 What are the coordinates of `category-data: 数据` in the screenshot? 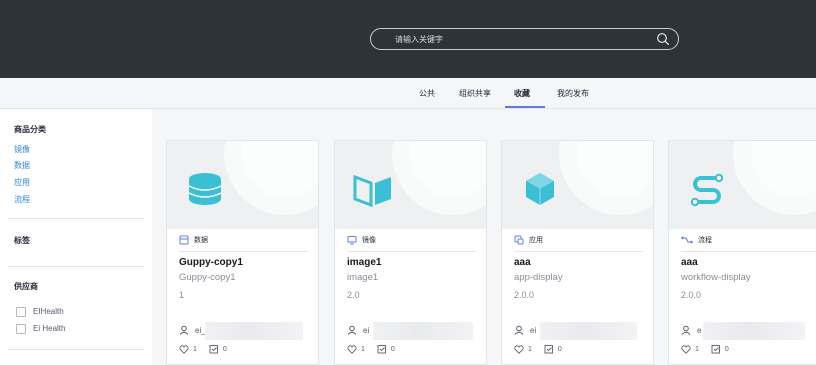 It's located at (22, 165).